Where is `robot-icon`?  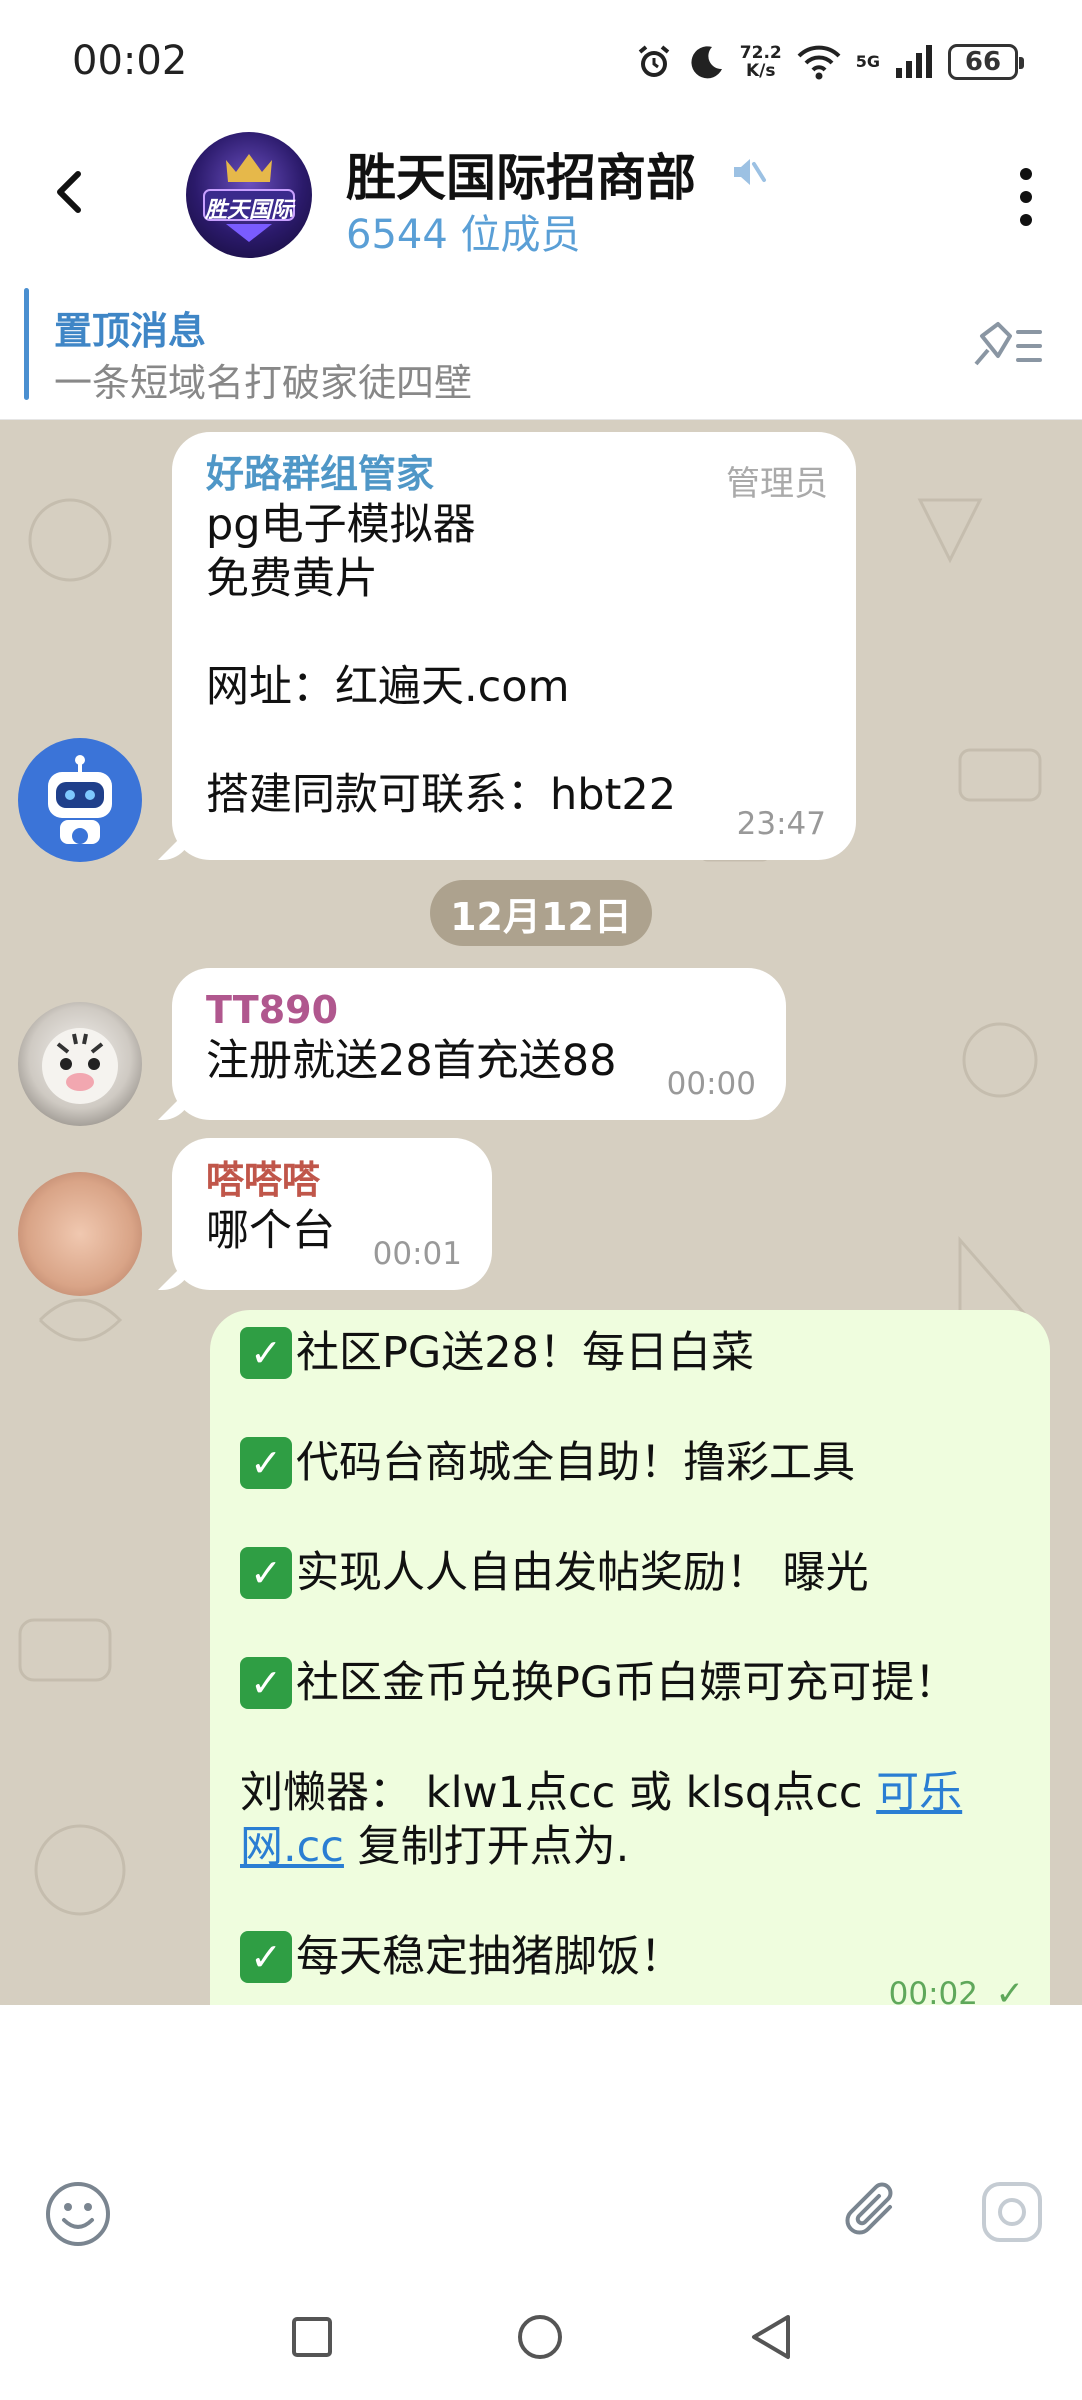
robot-icon is located at coordinates (80, 799).